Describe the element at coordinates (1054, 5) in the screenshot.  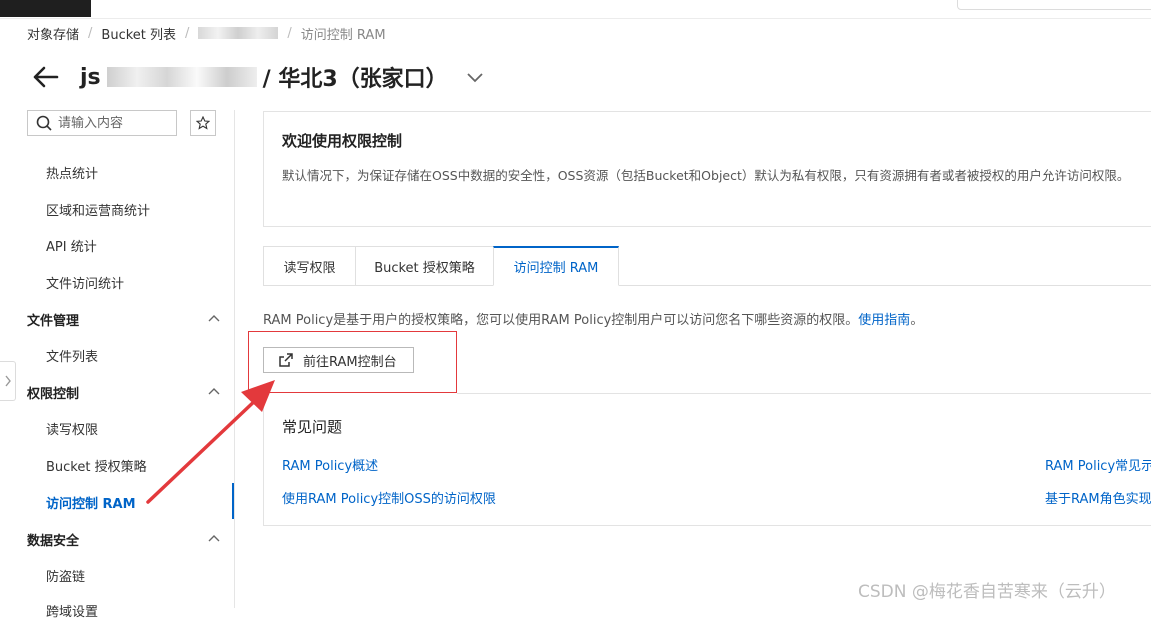
I see `global-search-input` at that location.